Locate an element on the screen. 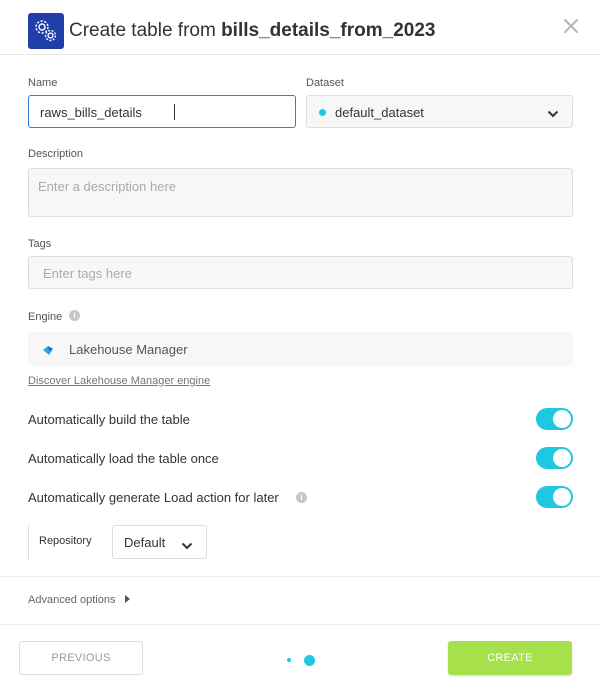 Image resolution: width=601 pixels, height=690 pixels. previous-button: PREVIOUS is located at coordinates (81, 658).